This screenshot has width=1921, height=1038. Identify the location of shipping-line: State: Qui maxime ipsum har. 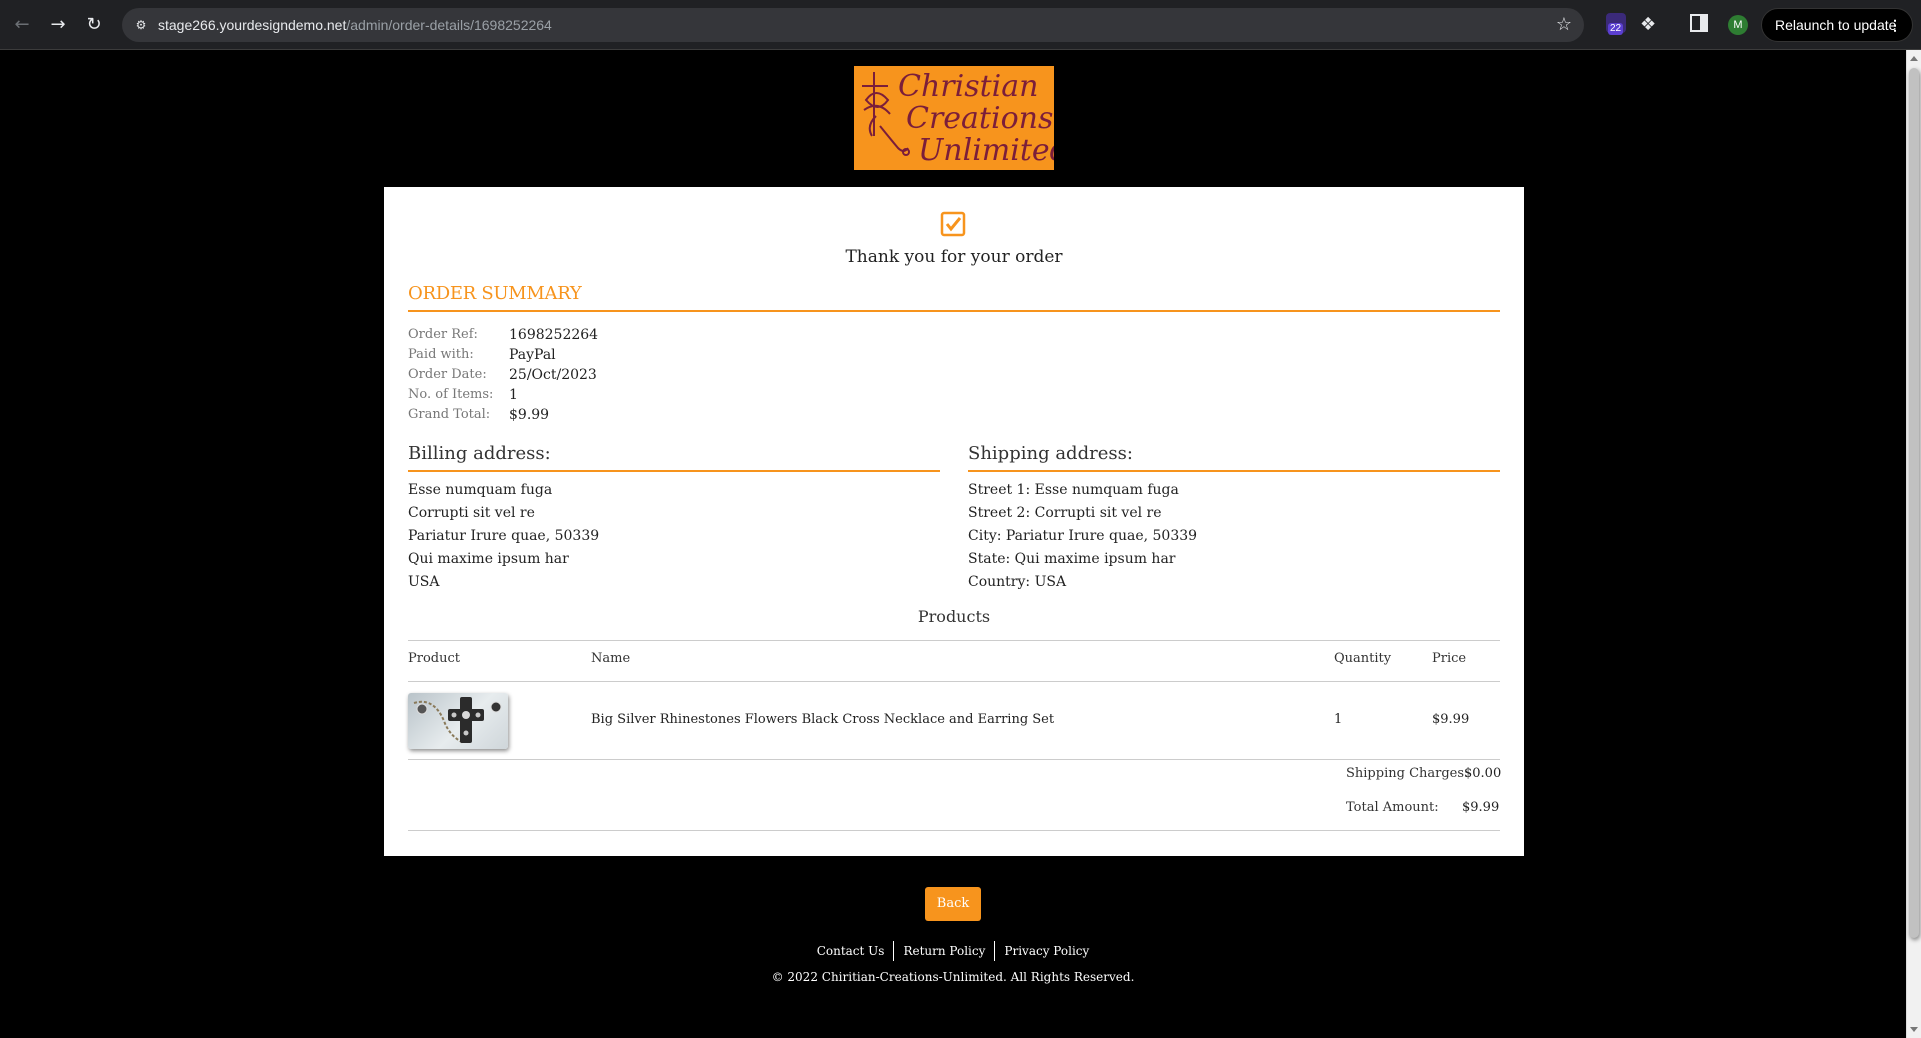
(1072, 559).